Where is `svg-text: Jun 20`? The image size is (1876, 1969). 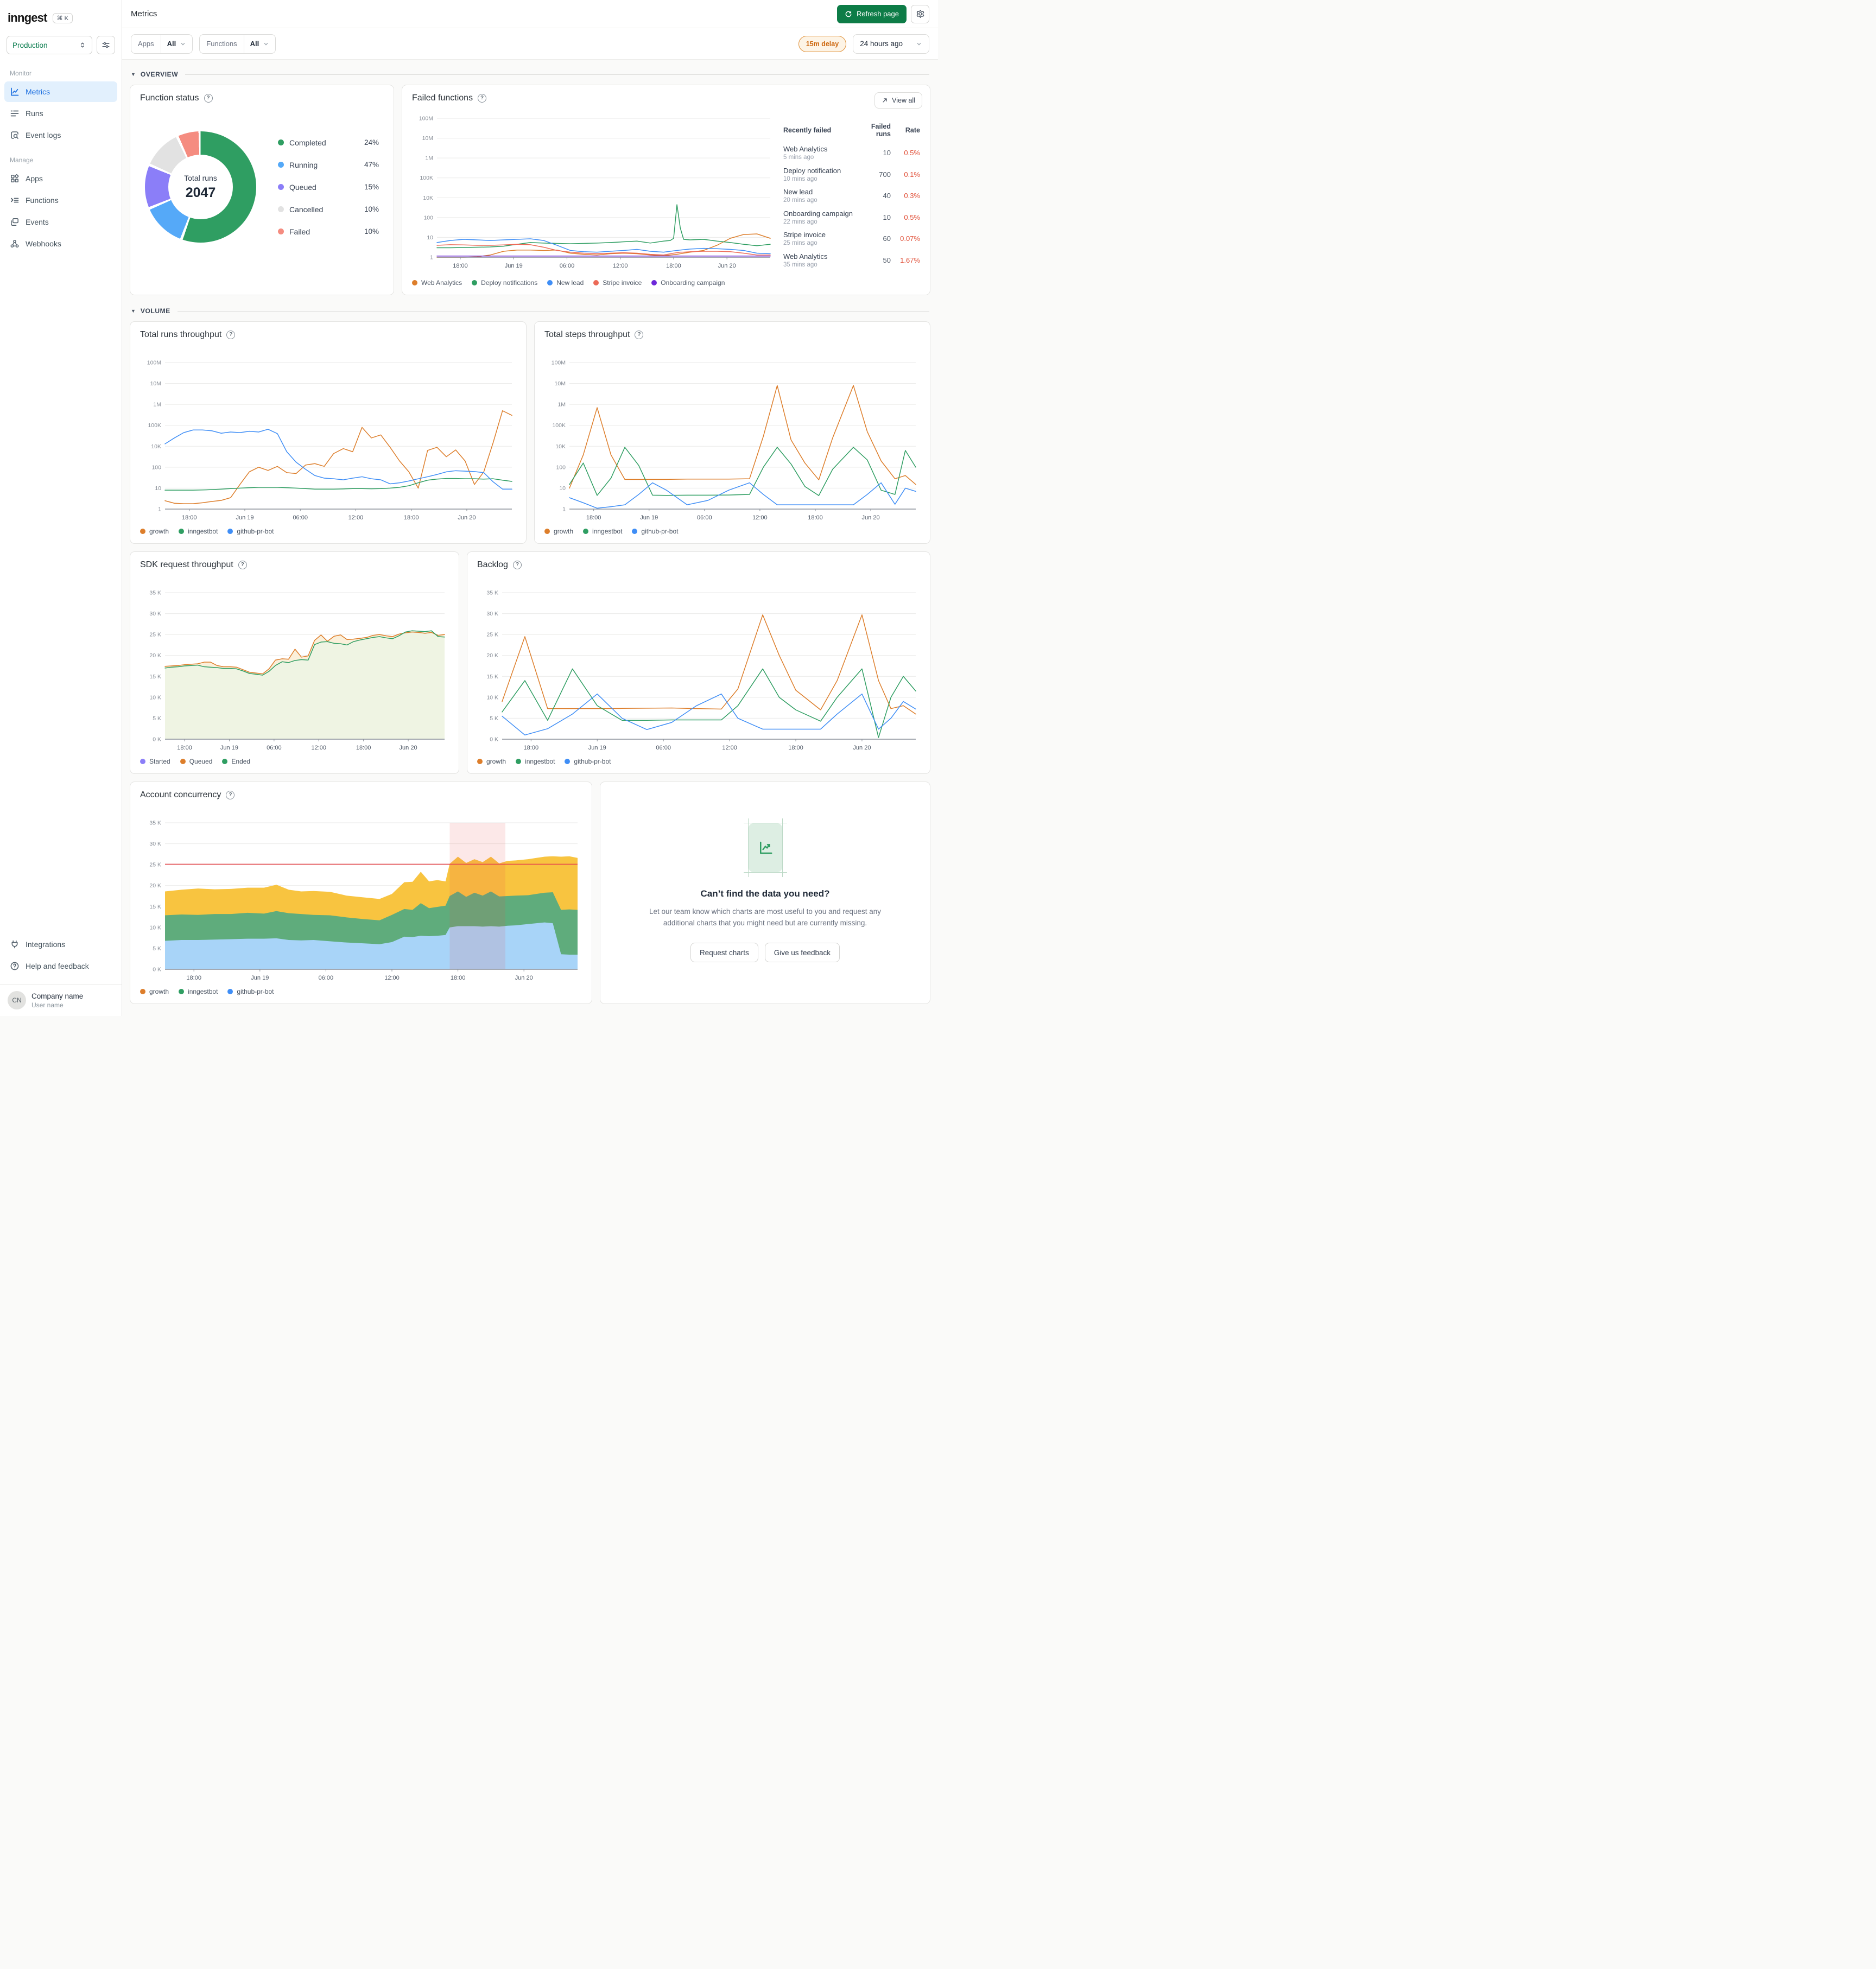
svg-text: Jun 20 is located at coordinates (408, 748).